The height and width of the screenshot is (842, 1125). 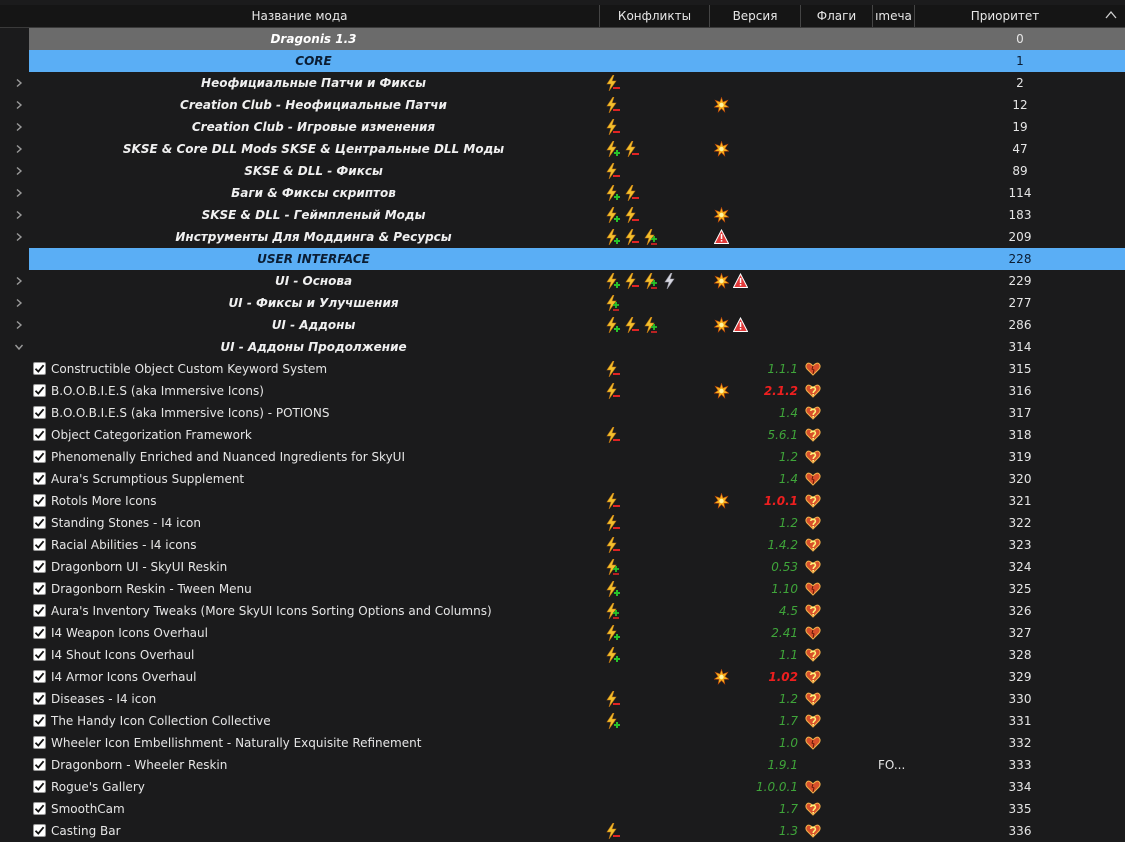 I want to click on mod-row: Diseases - I4 icon 1.2 330, so click(x=562, y=699).